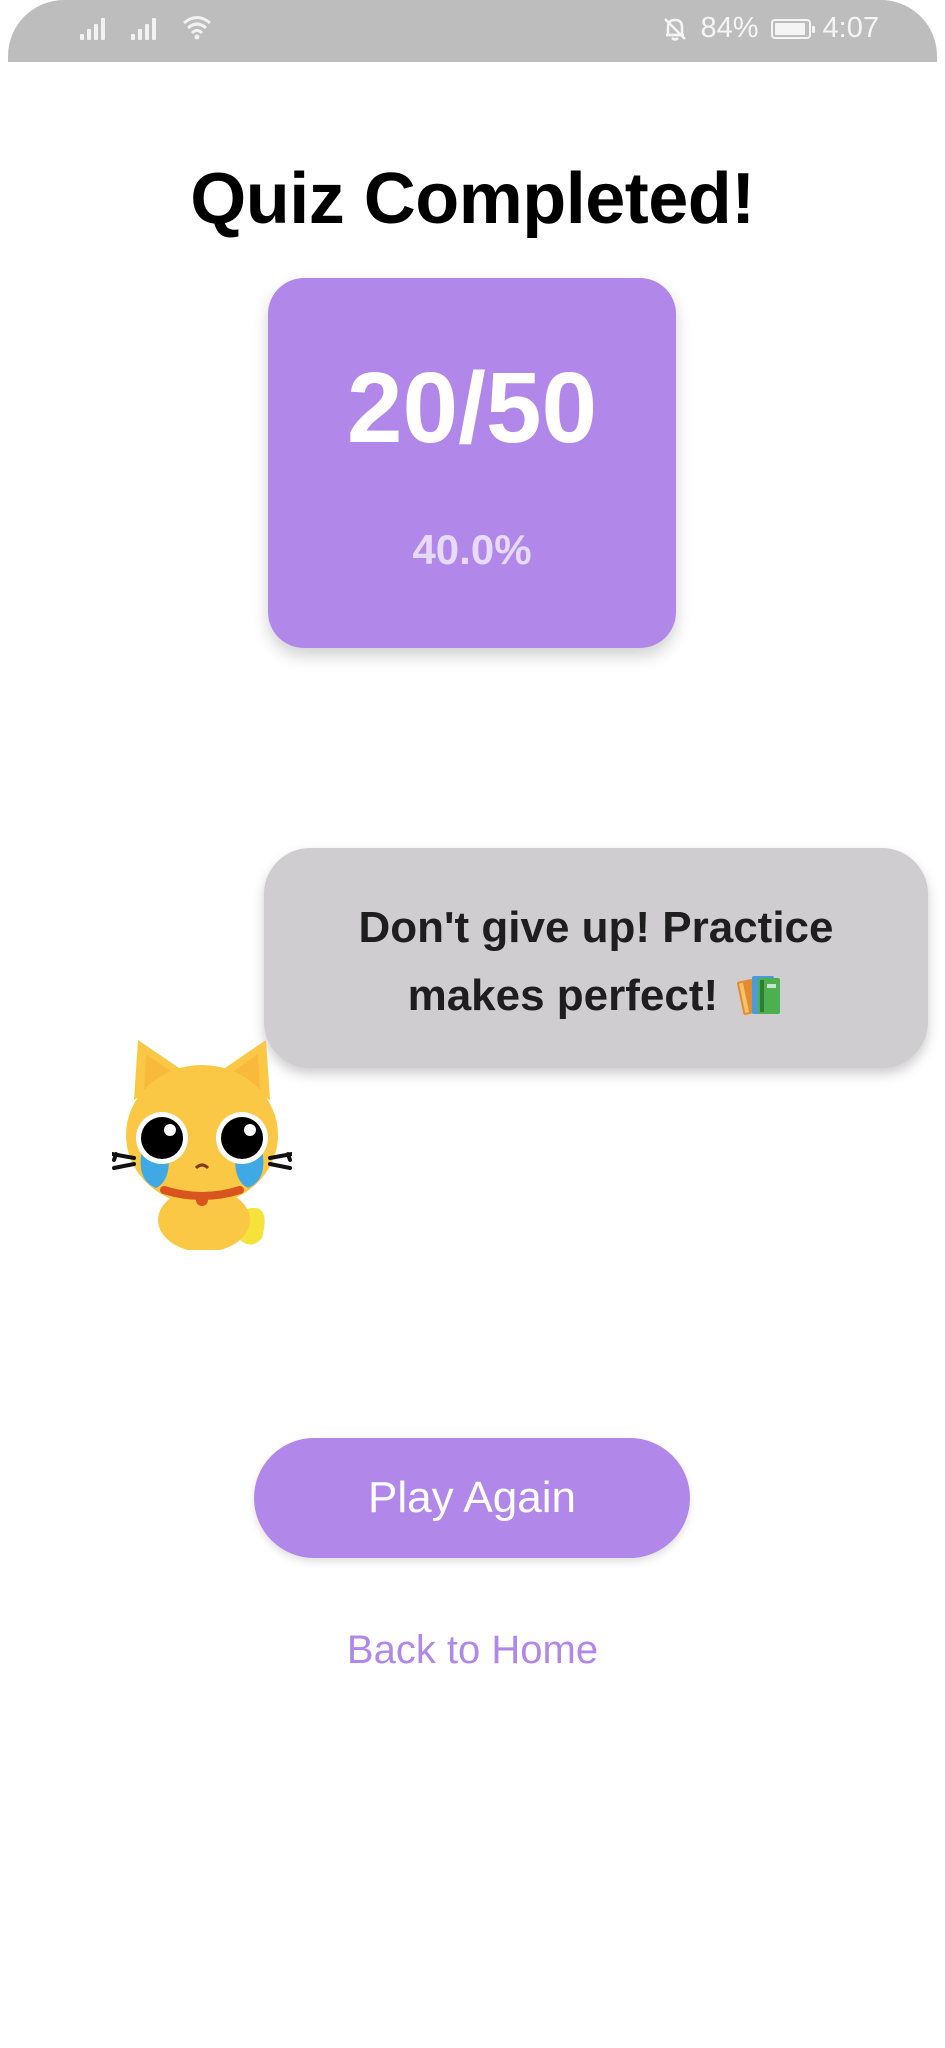 The width and height of the screenshot is (945, 2048). I want to click on status-right: 84% 4:07, so click(770, 28).